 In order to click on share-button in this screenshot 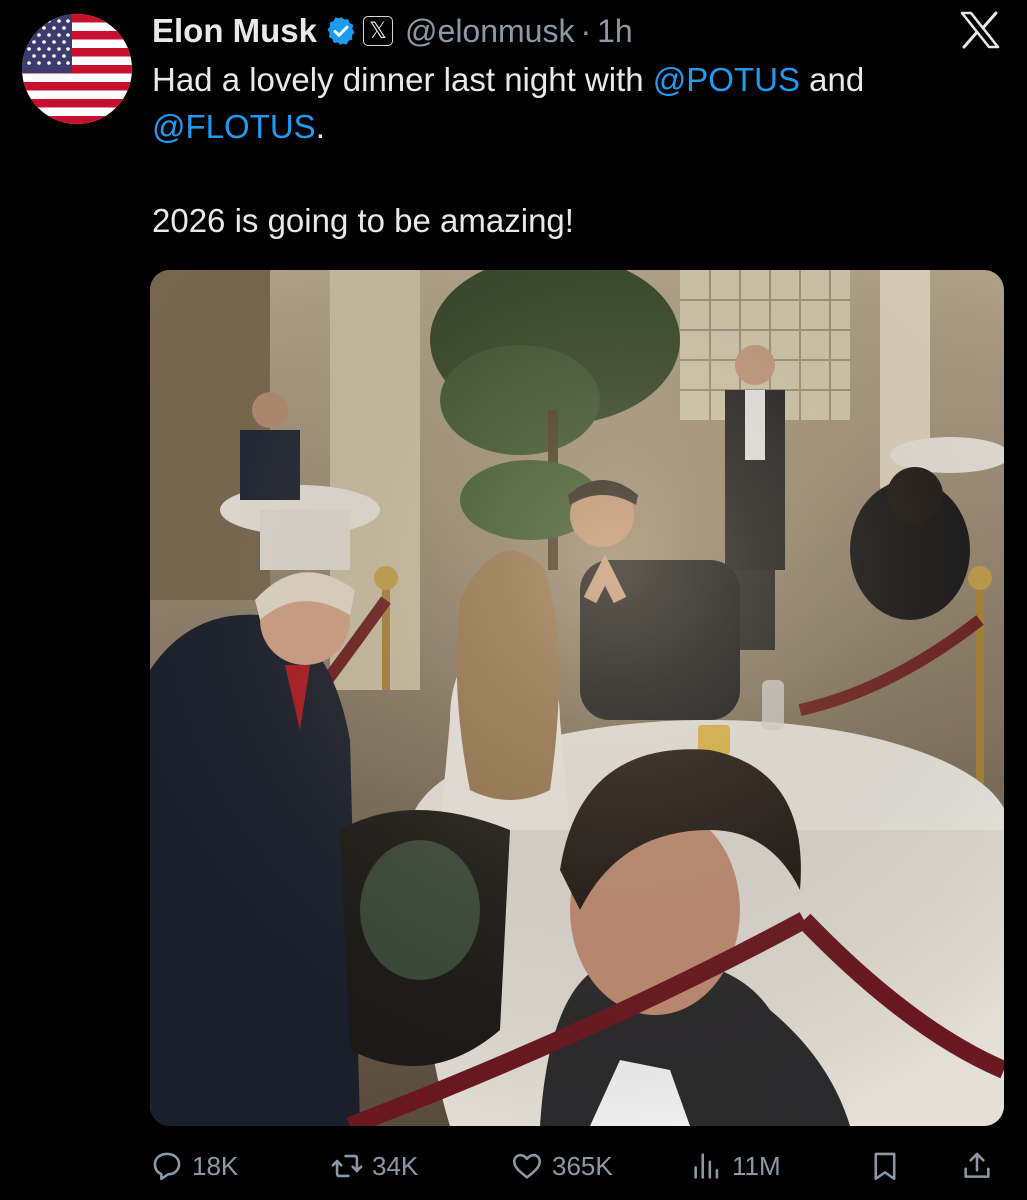, I will do `click(977, 1166)`.